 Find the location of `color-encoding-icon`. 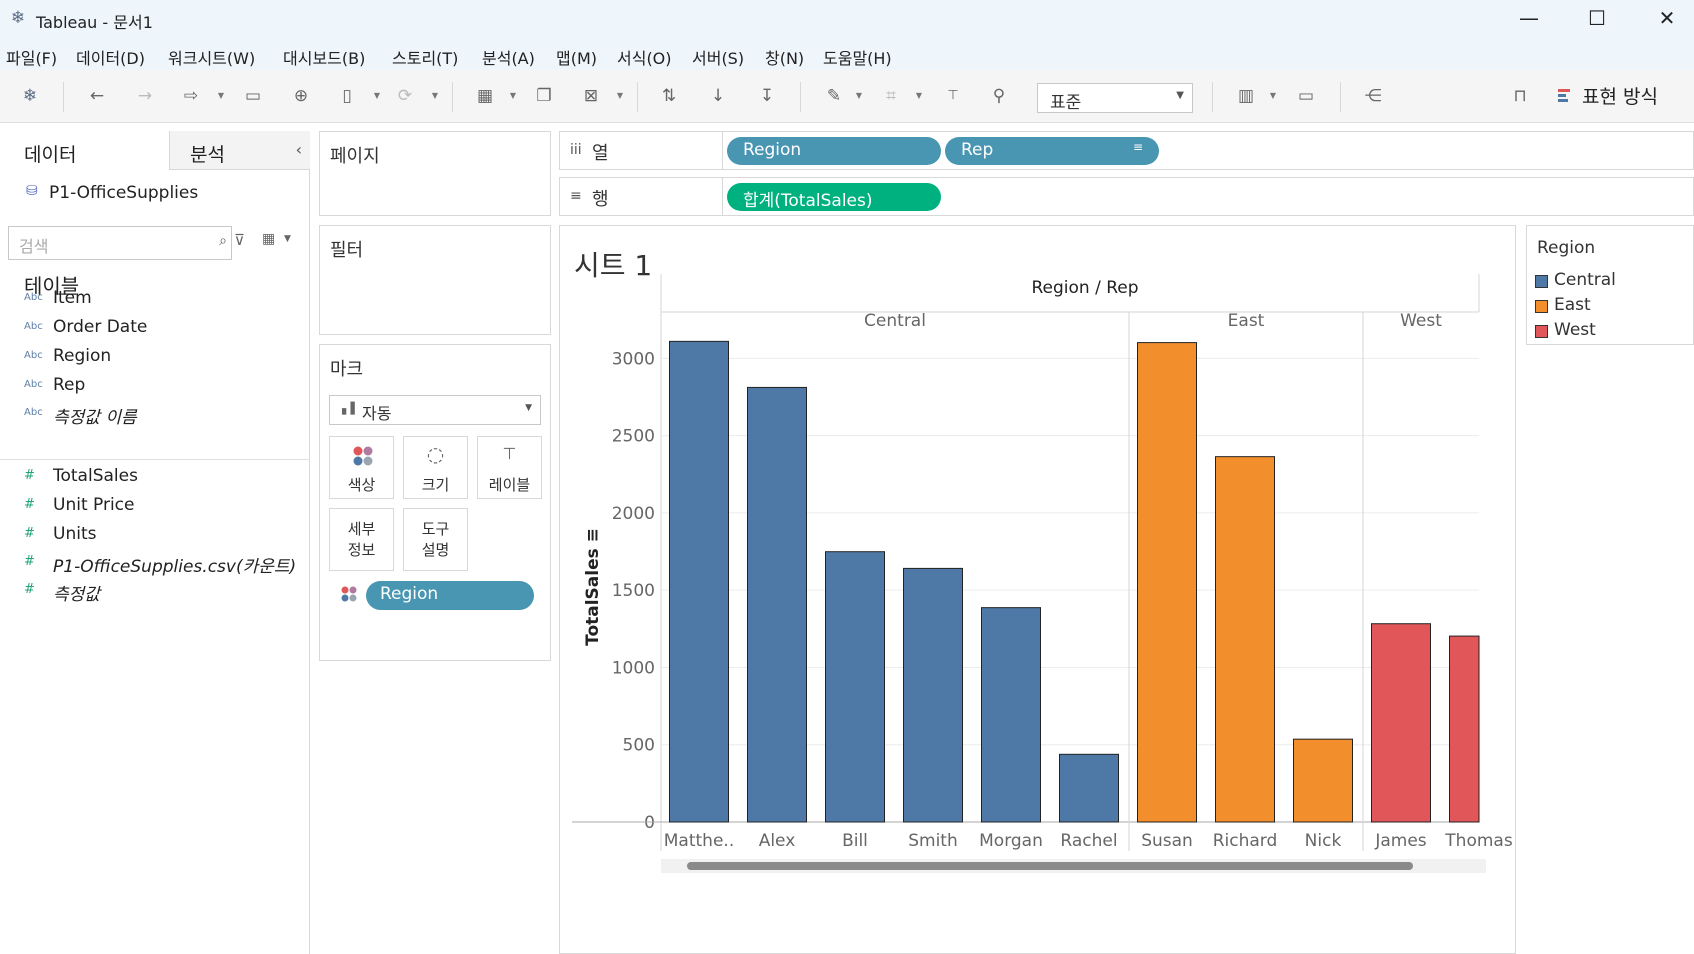

color-encoding-icon is located at coordinates (349, 594).